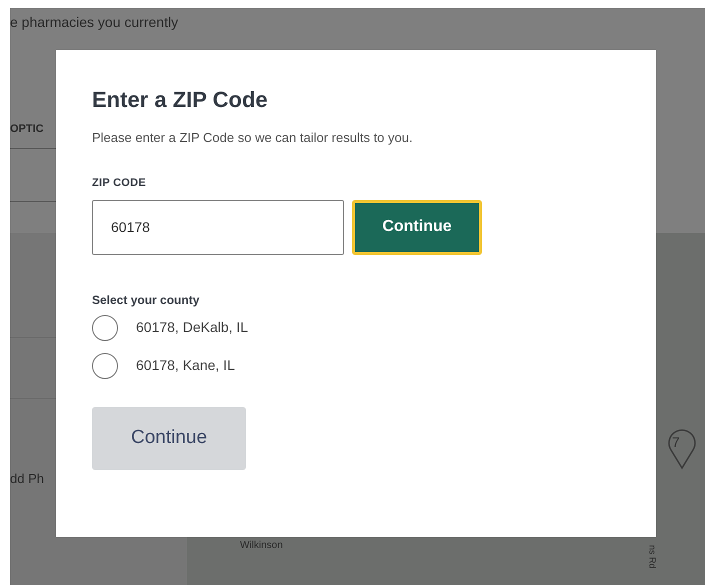 Image resolution: width=705 pixels, height=585 pixels. Describe the element at coordinates (95, 22) in the screenshot. I see `intro-text: e pharmacies you currently` at that location.